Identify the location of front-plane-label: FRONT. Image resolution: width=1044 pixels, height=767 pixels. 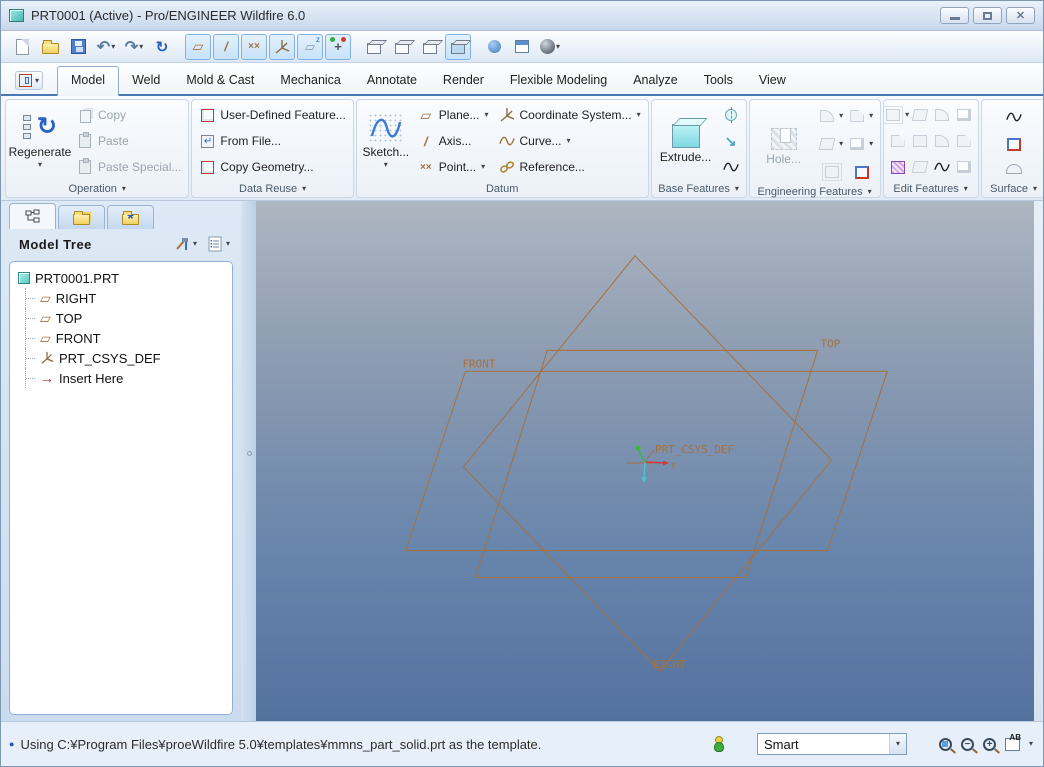
(478, 363).